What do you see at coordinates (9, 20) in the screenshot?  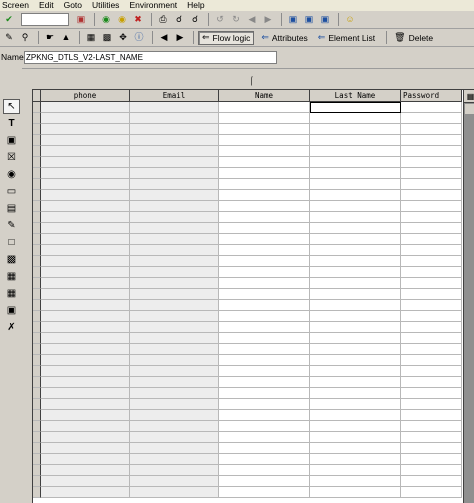 I see `check-icon: ✔` at bounding box center [9, 20].